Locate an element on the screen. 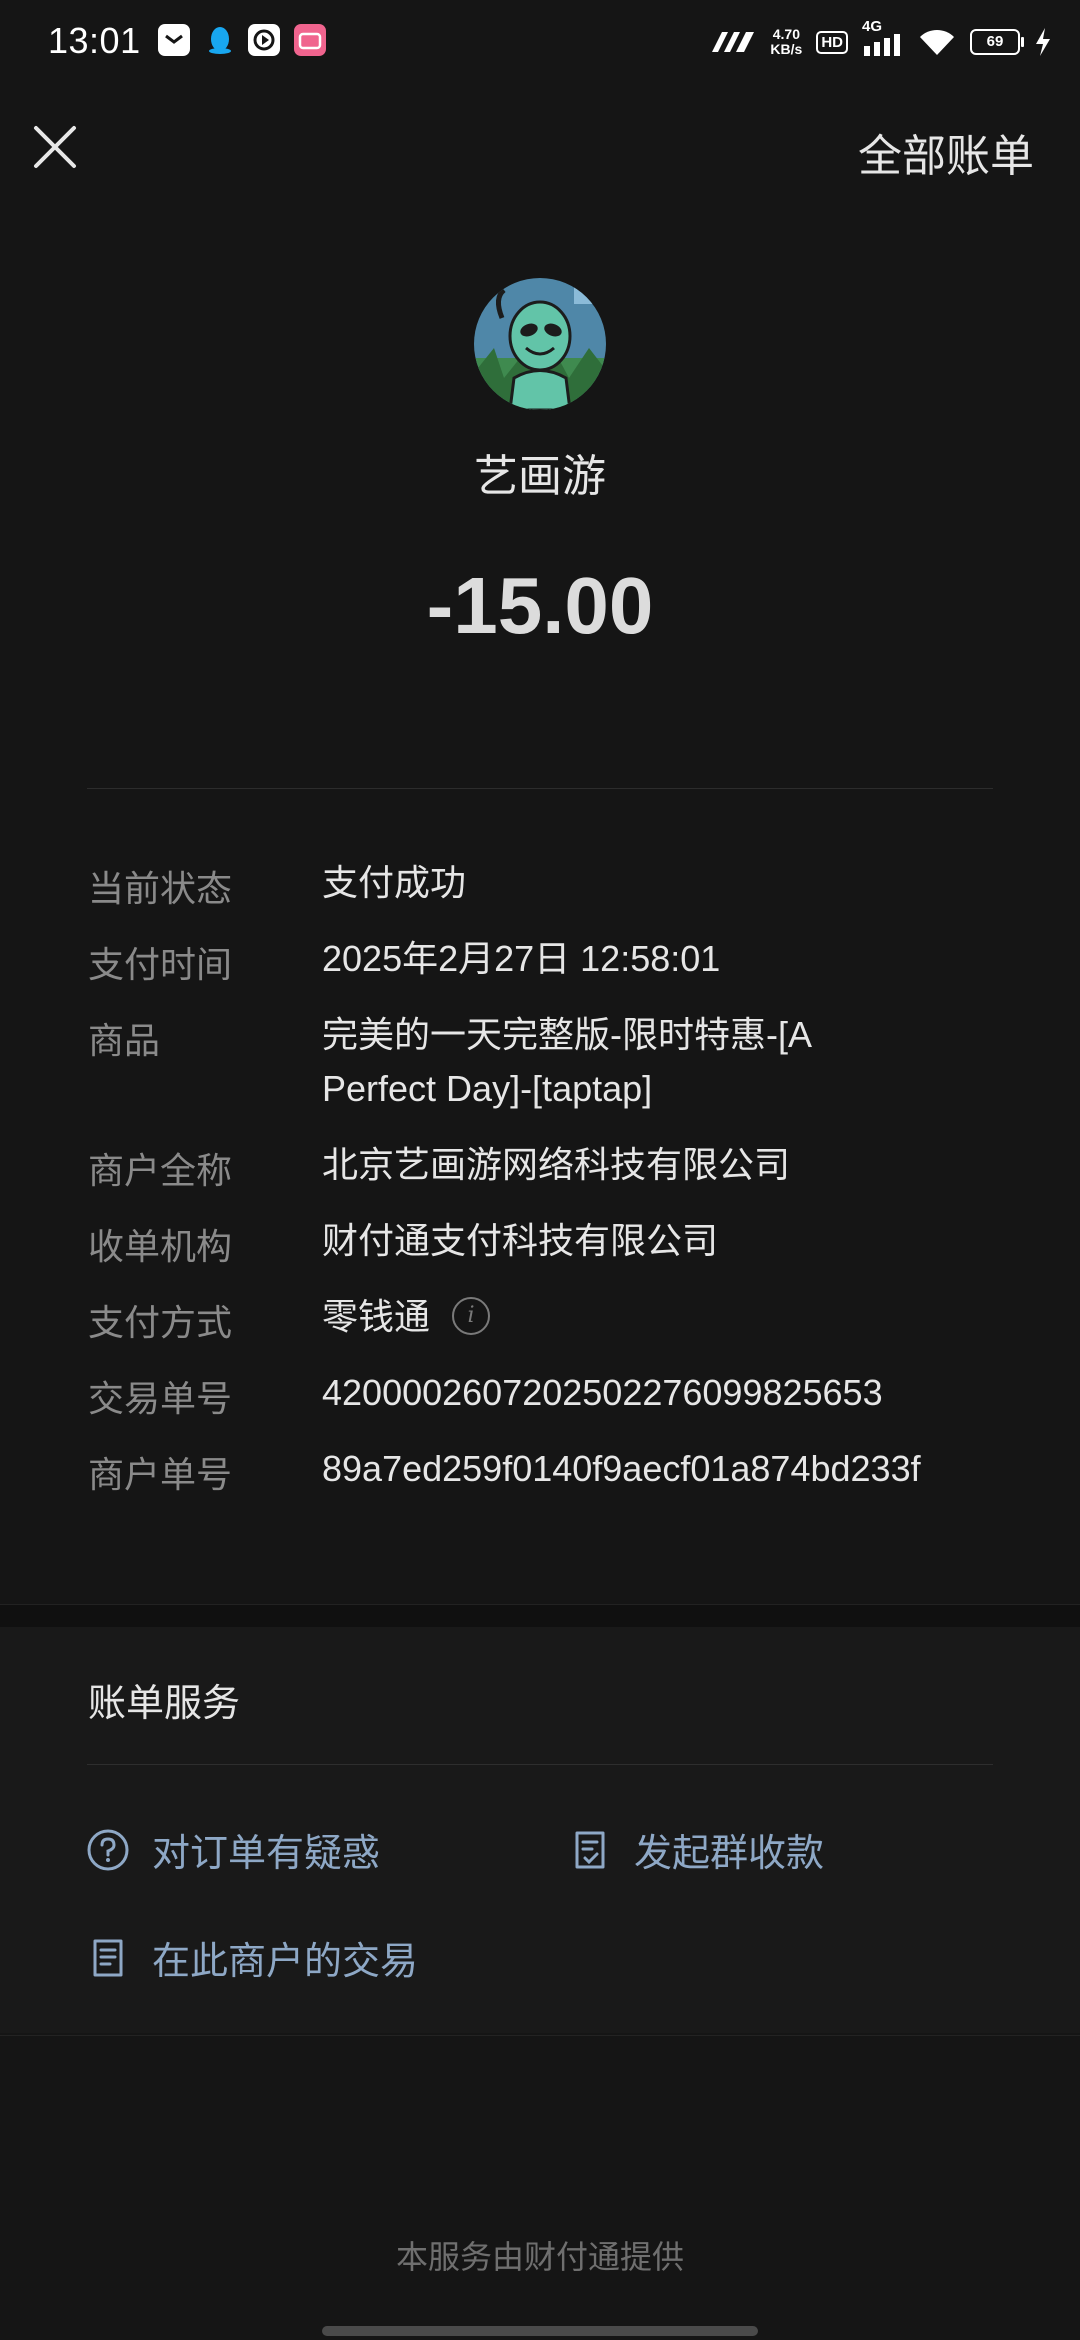  payment-amount: -15.00 is located at coordinates (540, 605).